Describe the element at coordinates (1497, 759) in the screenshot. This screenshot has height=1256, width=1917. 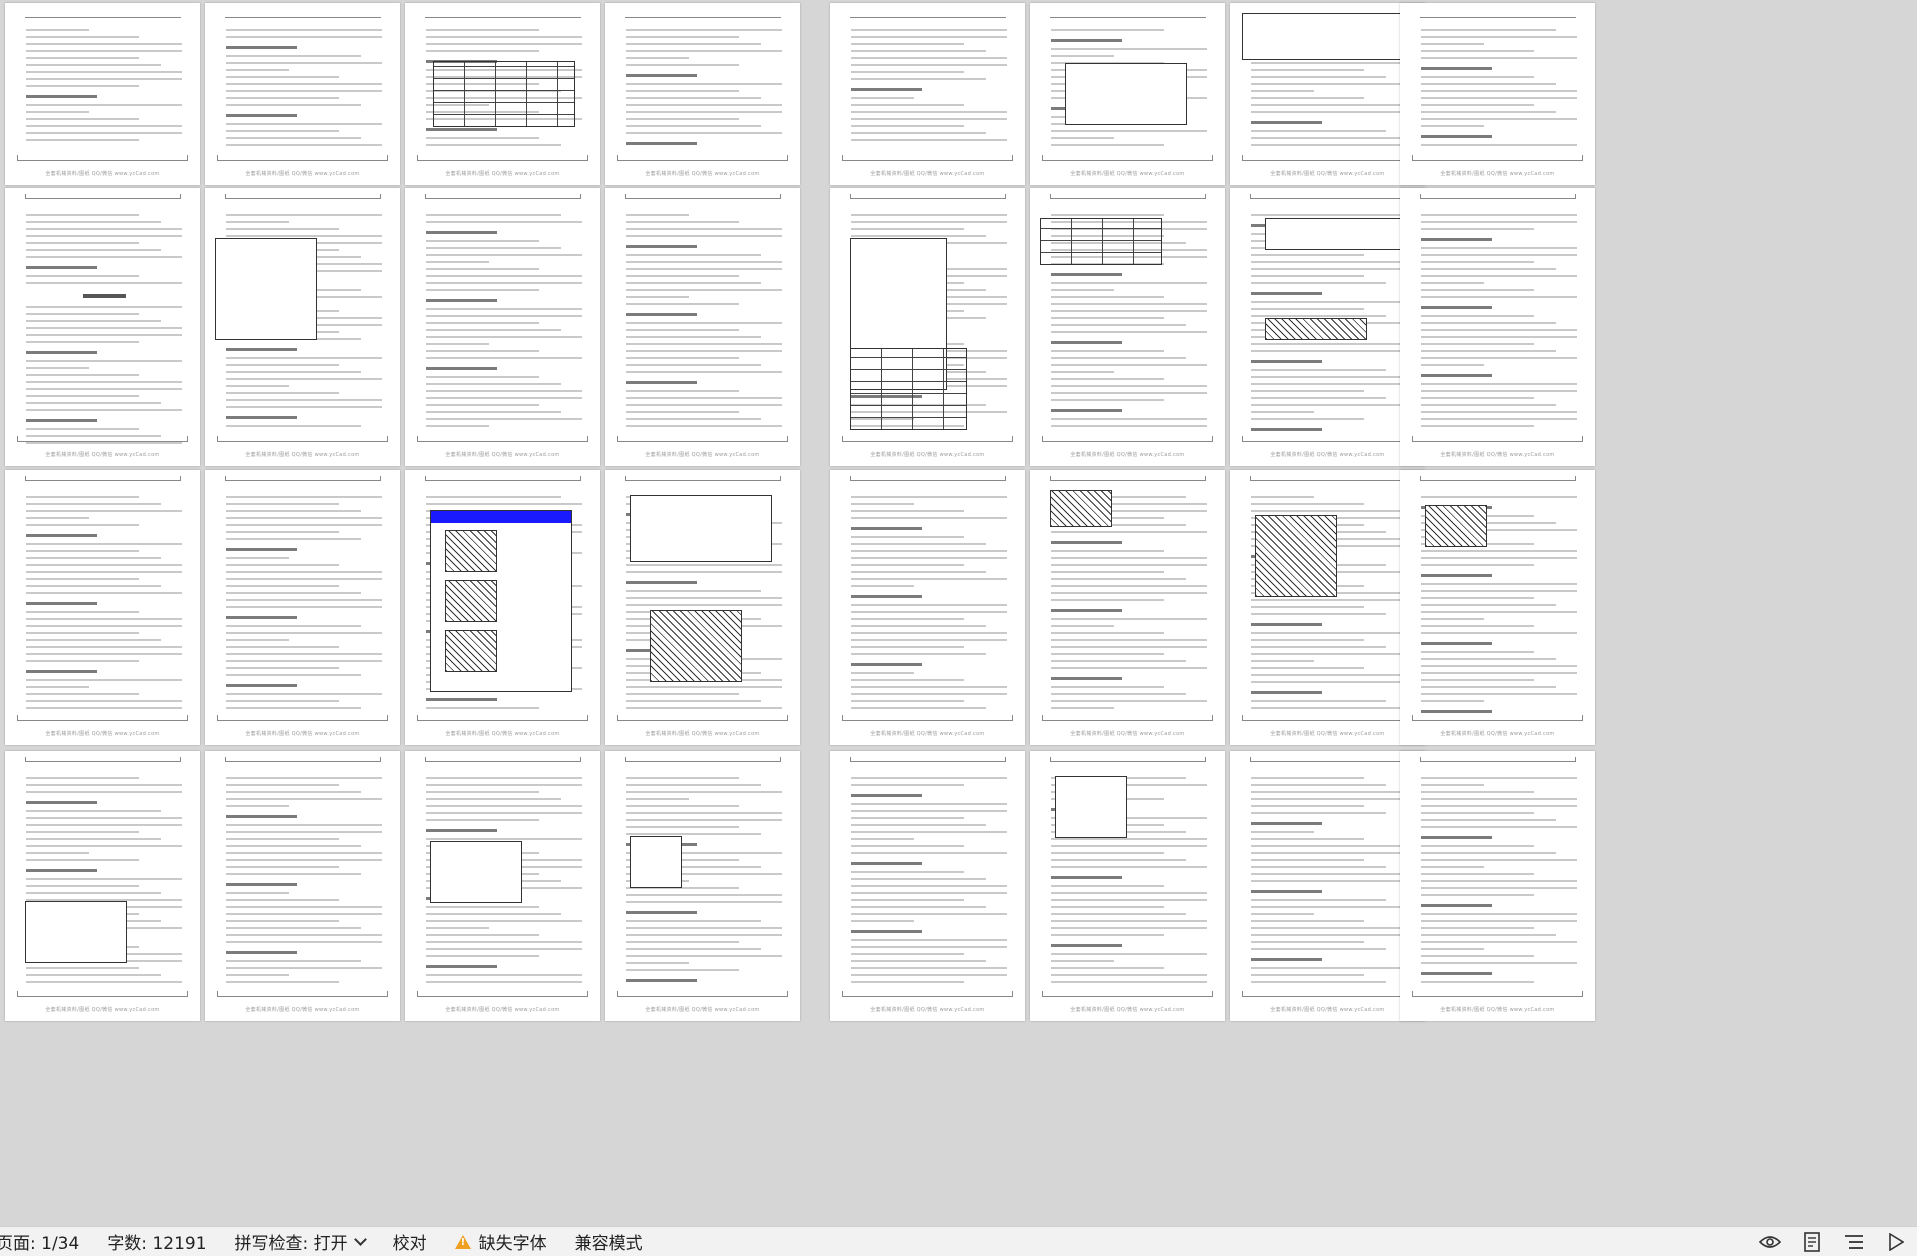
I see `page-header-rule` at that location.